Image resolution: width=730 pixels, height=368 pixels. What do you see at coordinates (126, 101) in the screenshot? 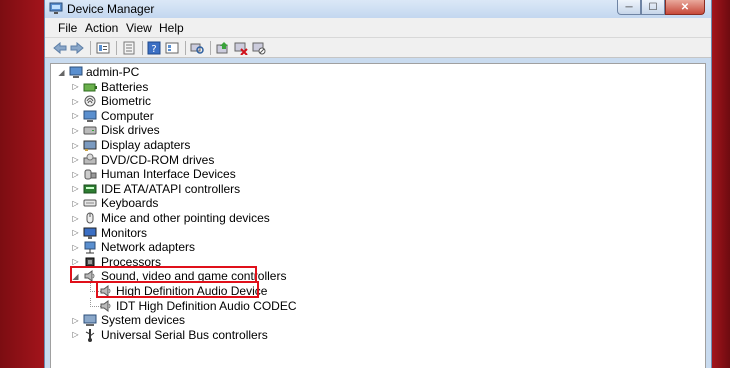
I see `tree-item-label: Biometric` at bounding box center [126, 101].